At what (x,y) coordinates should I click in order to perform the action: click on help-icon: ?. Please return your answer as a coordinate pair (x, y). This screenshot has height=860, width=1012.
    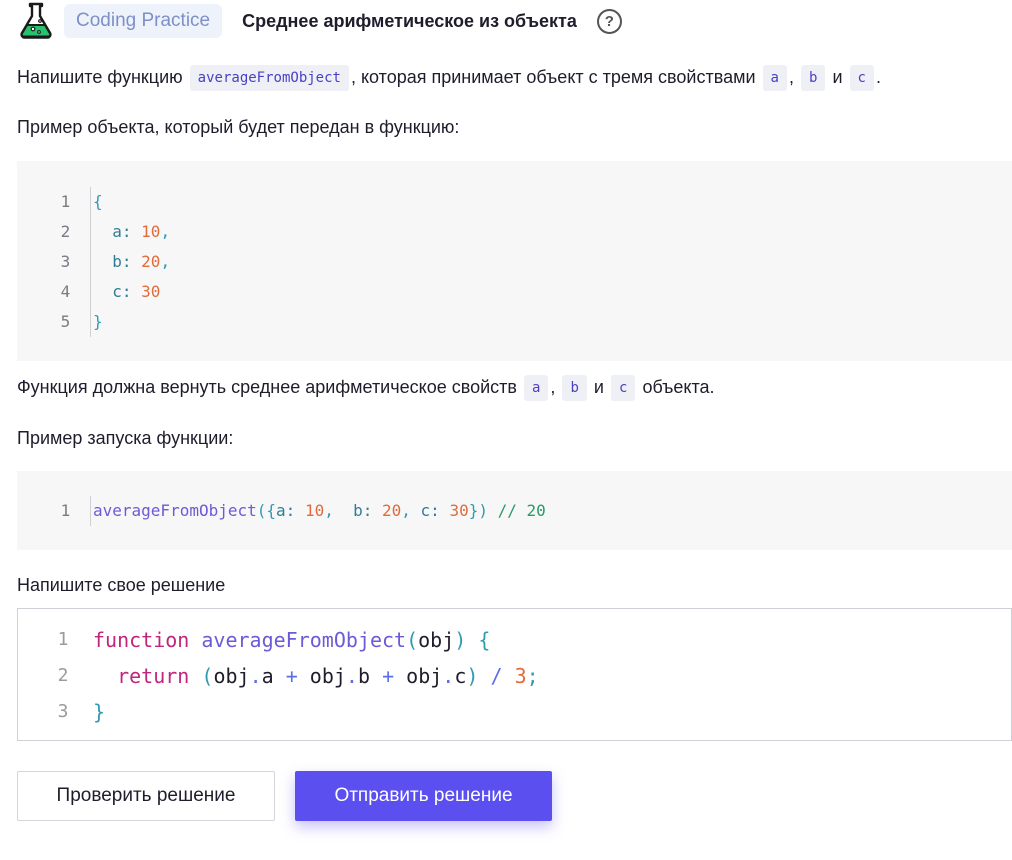
    Looking at the image, I should click on (609, 21).